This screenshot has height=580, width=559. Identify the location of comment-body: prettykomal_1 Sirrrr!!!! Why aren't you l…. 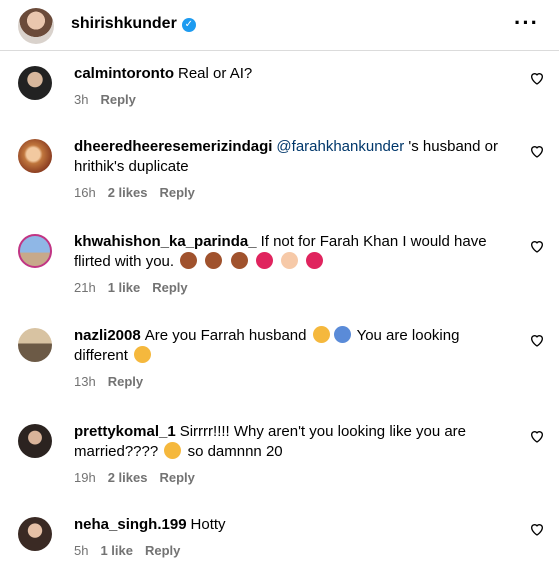
(294, 455).